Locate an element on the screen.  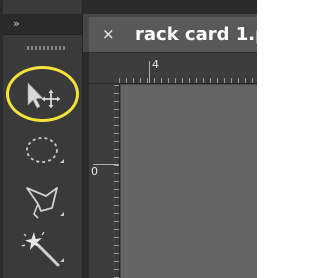
tools-panel-header: » is located at coordinates (42, 24).